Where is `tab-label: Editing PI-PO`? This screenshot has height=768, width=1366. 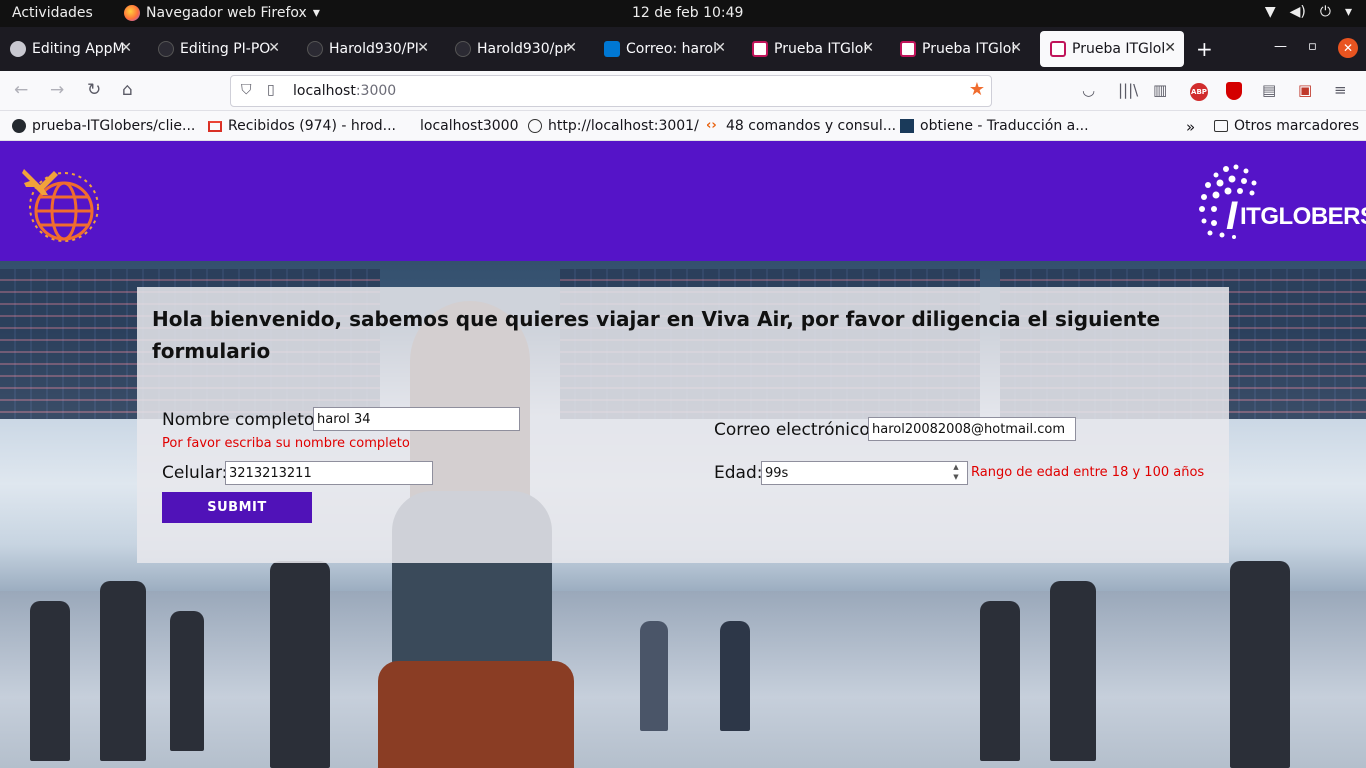
tab-label: Editing PI-PO is located at coordinates (225, 49).